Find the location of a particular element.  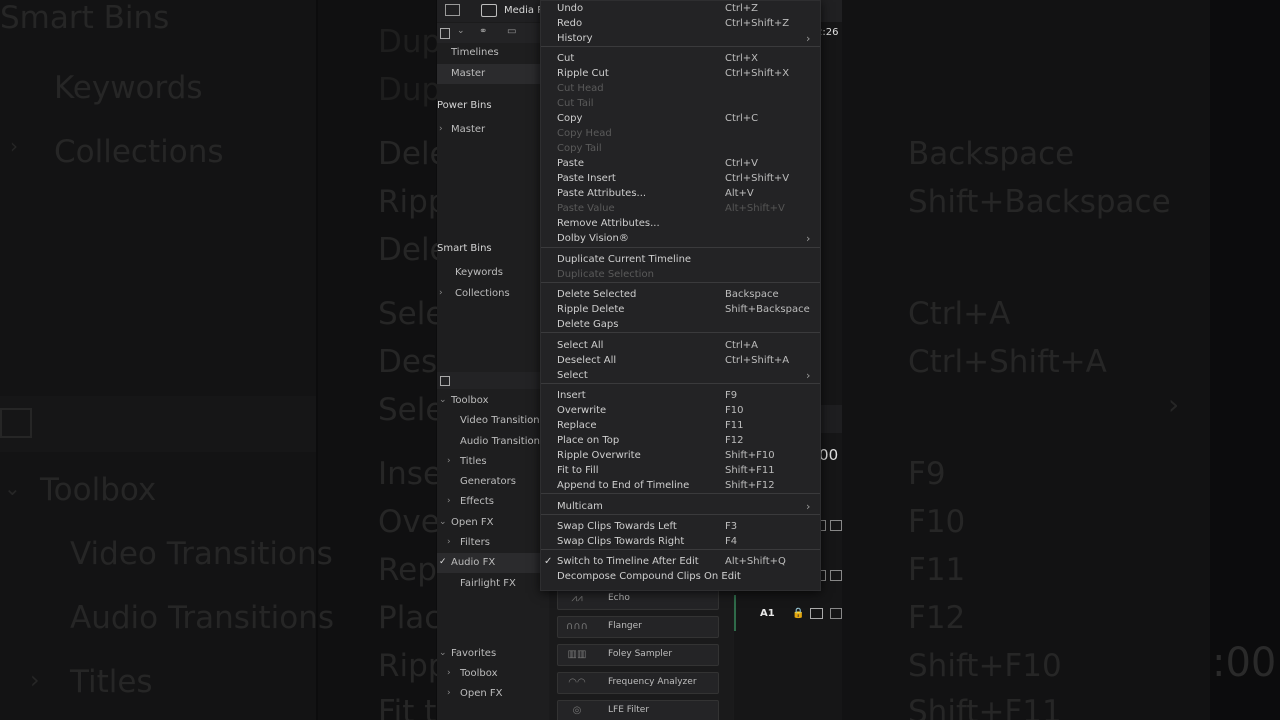

effects-item: Effects is located at coordinates (477, 501).